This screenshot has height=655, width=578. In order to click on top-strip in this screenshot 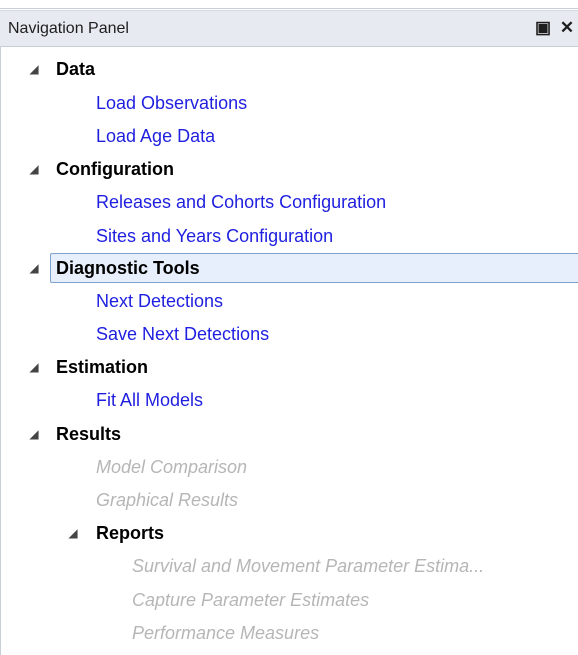, I will do `click(289, 4)`.